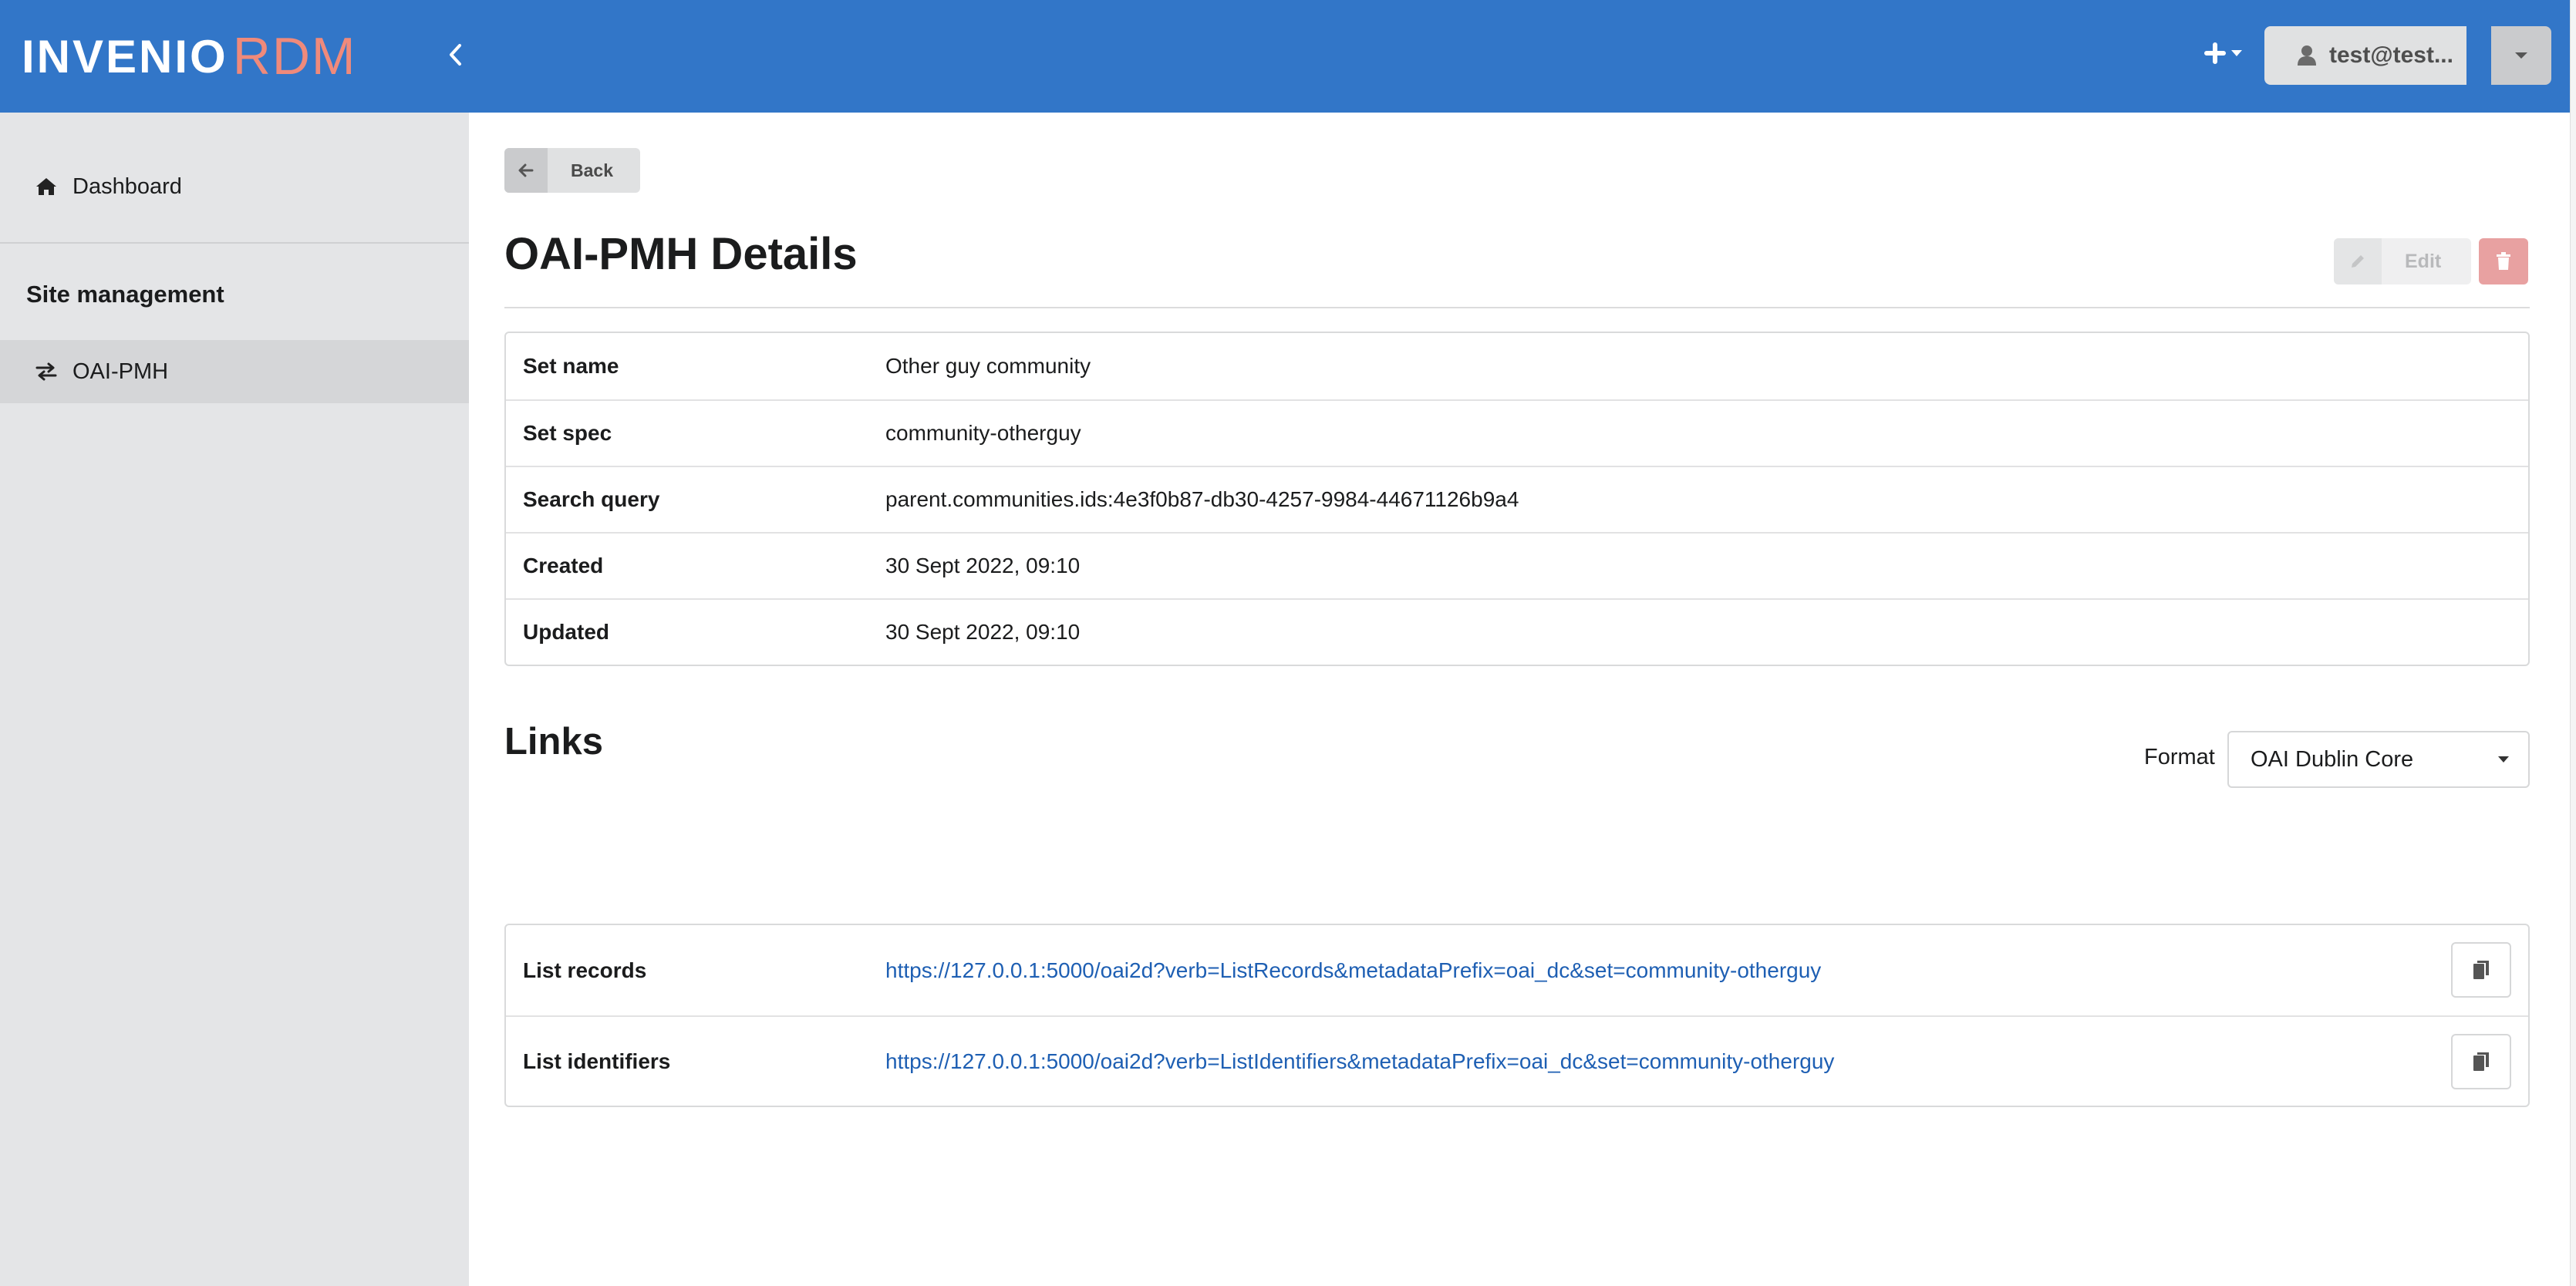 Image resolution: width=2576 pixels, height=1286 pixels. I want to click on detail-key: Created, so click(563, 565).